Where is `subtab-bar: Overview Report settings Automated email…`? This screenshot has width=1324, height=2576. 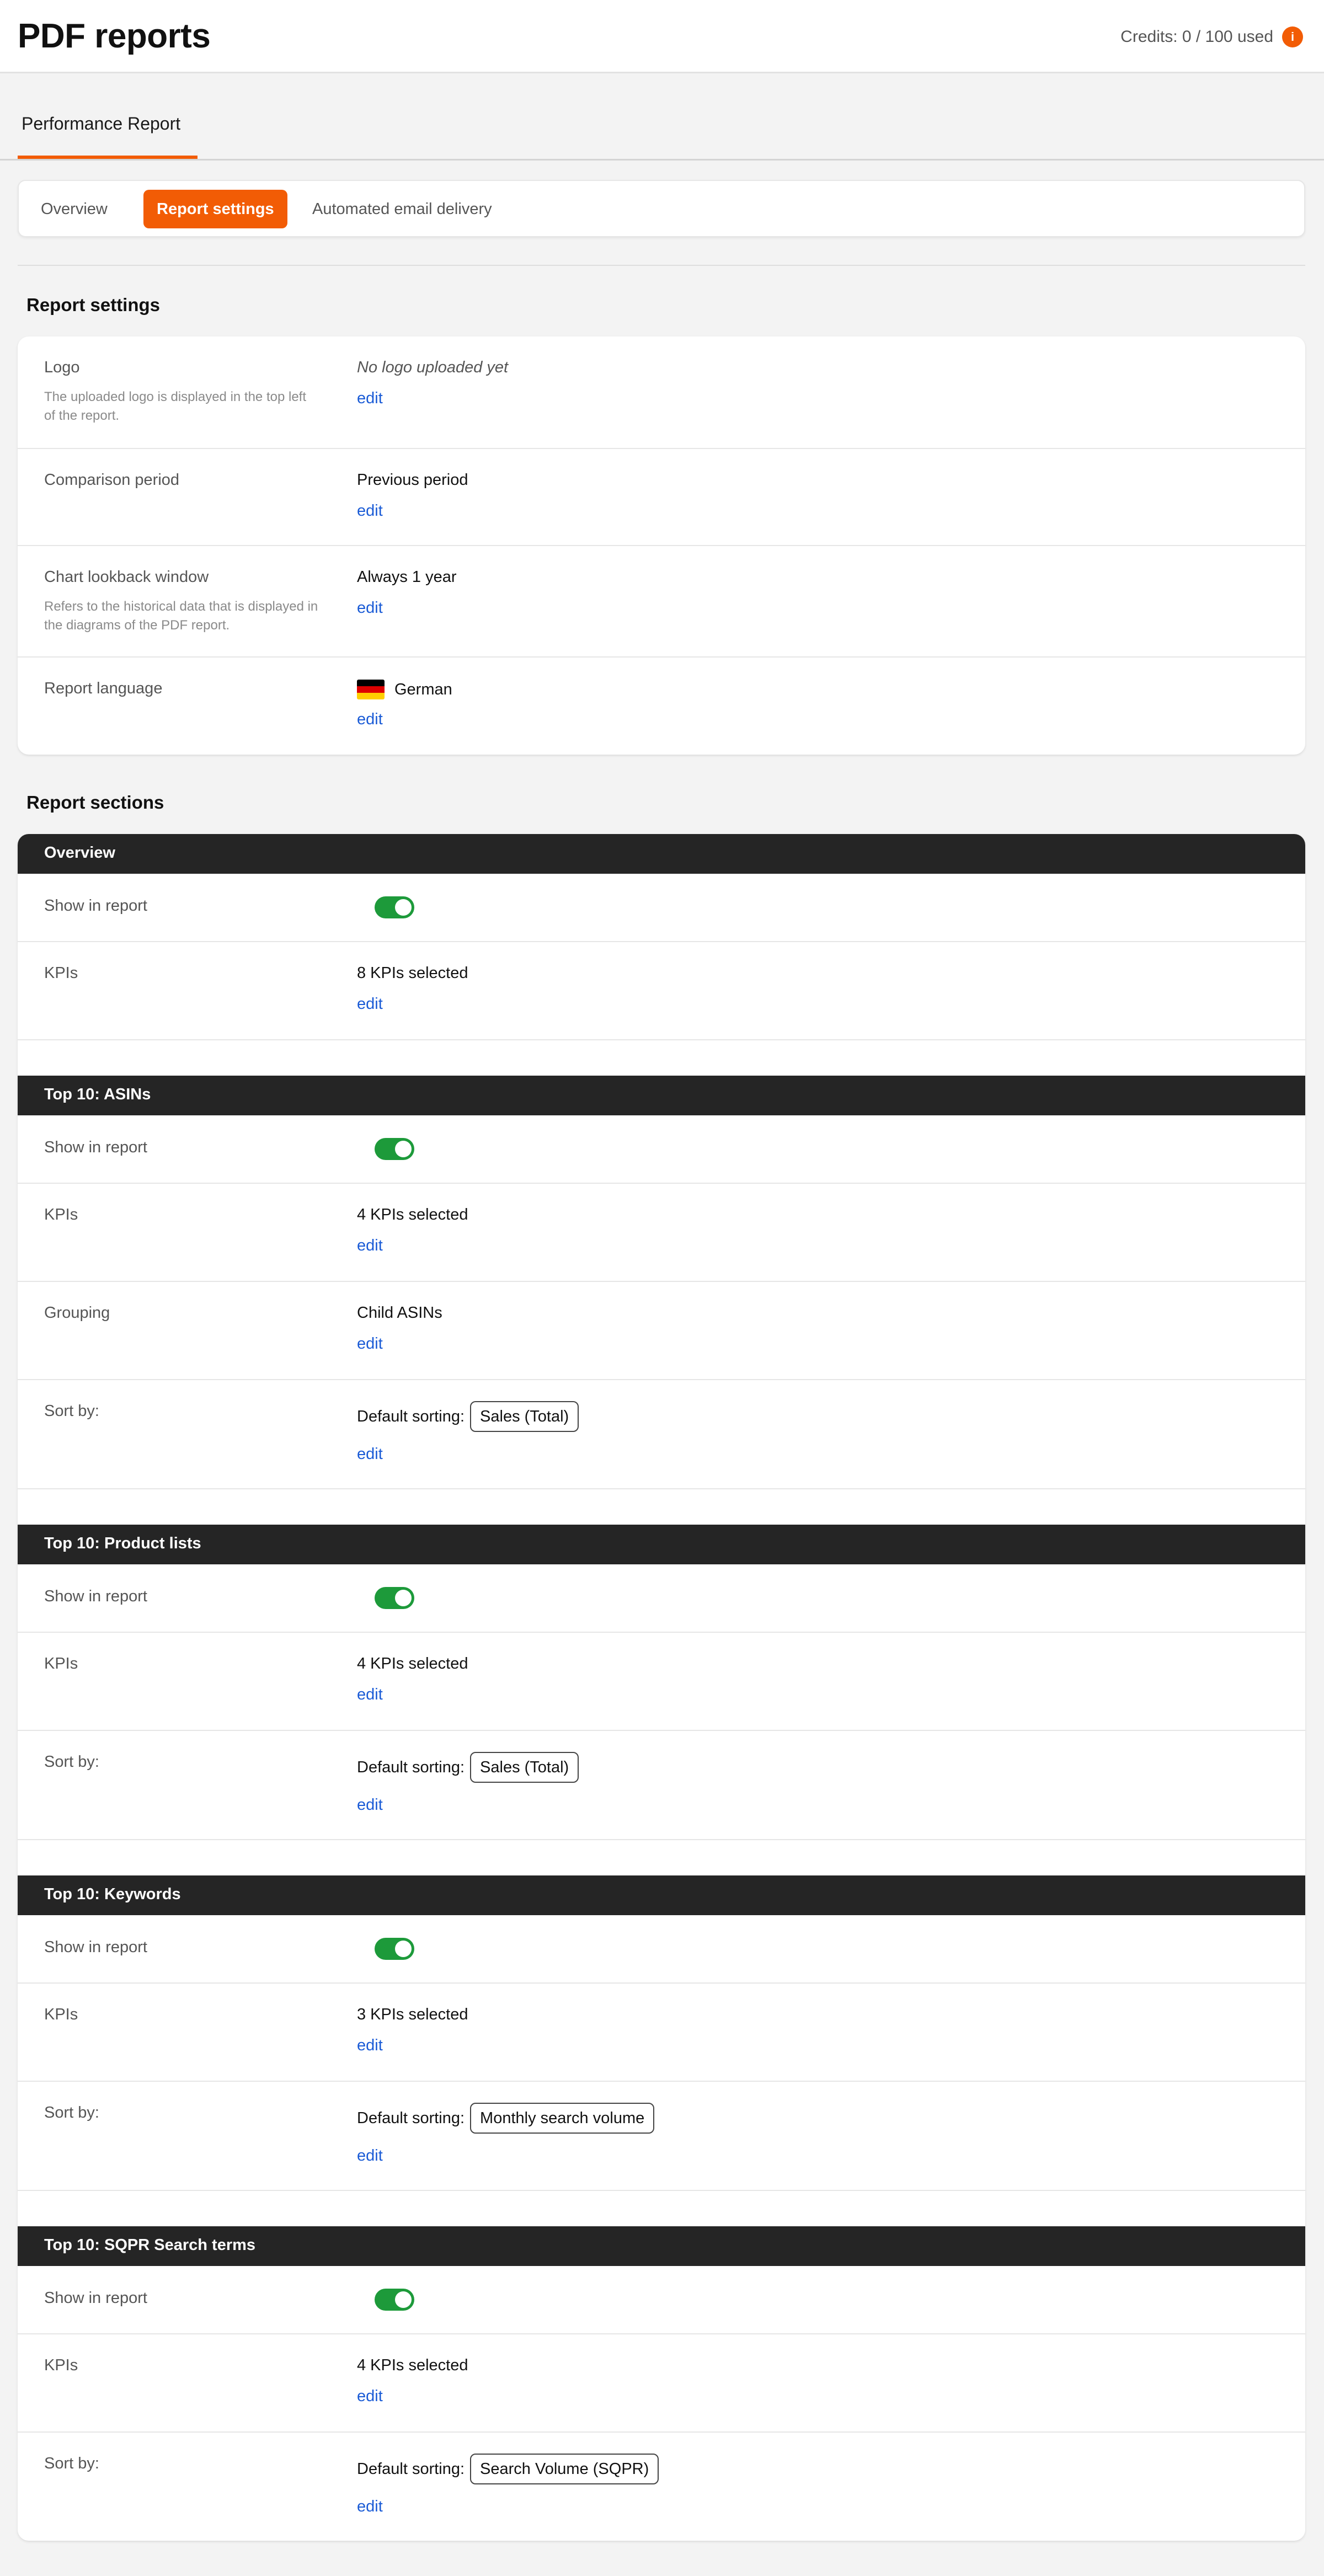 subtab-bar: Overview Report settings Automated email… is located at coordinates (661, 208).